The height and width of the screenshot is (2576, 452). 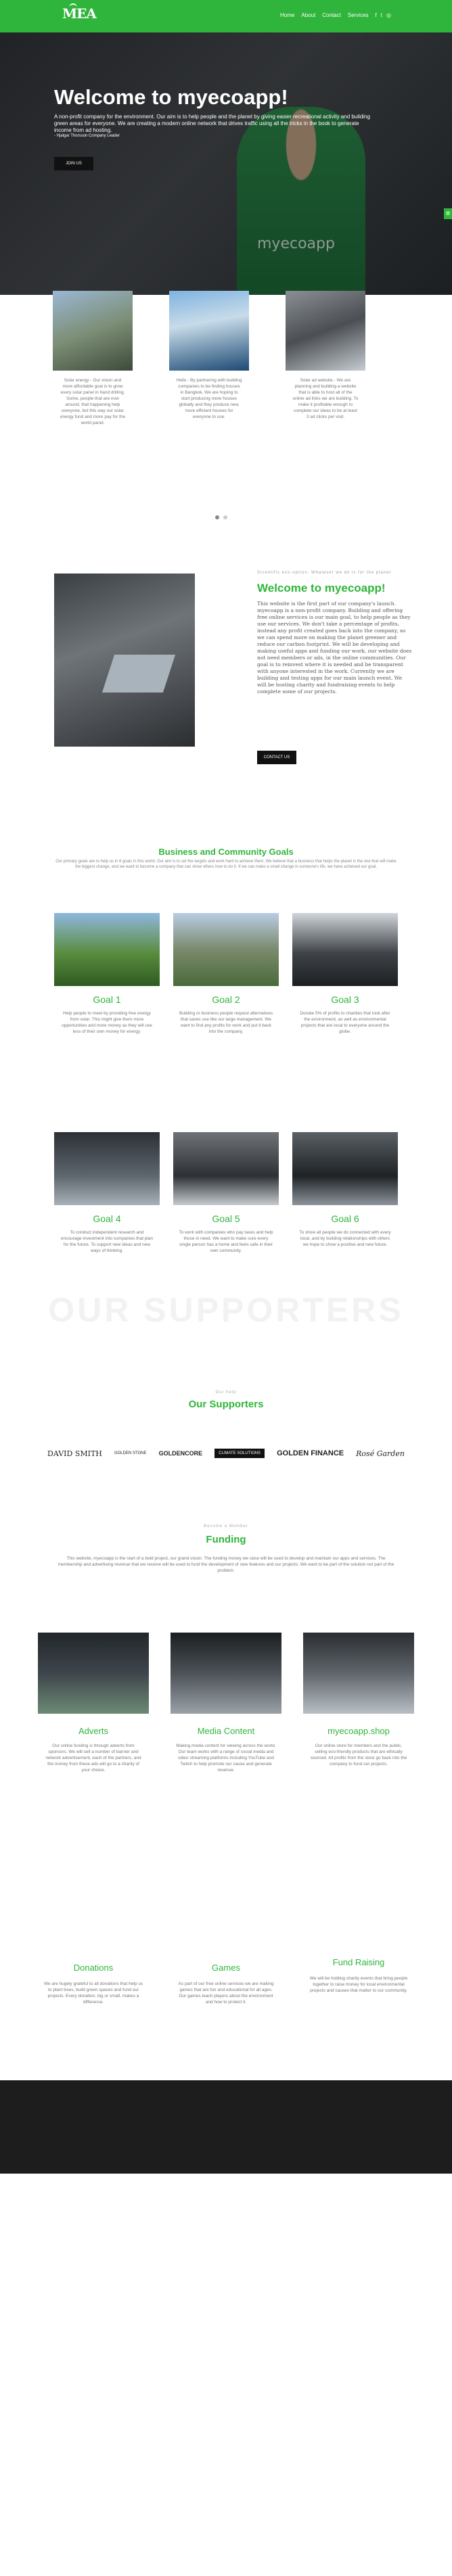 I want to click on supporter-logo: GOLDENCORE, so click(x=181, y=1453).